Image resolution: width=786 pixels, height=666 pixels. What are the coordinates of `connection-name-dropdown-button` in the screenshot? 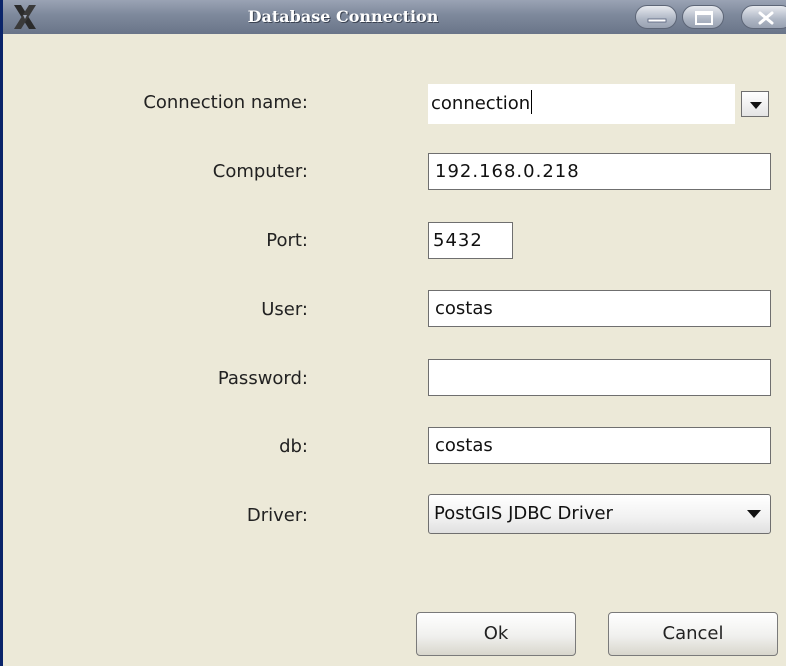 It's located at (755, 104).